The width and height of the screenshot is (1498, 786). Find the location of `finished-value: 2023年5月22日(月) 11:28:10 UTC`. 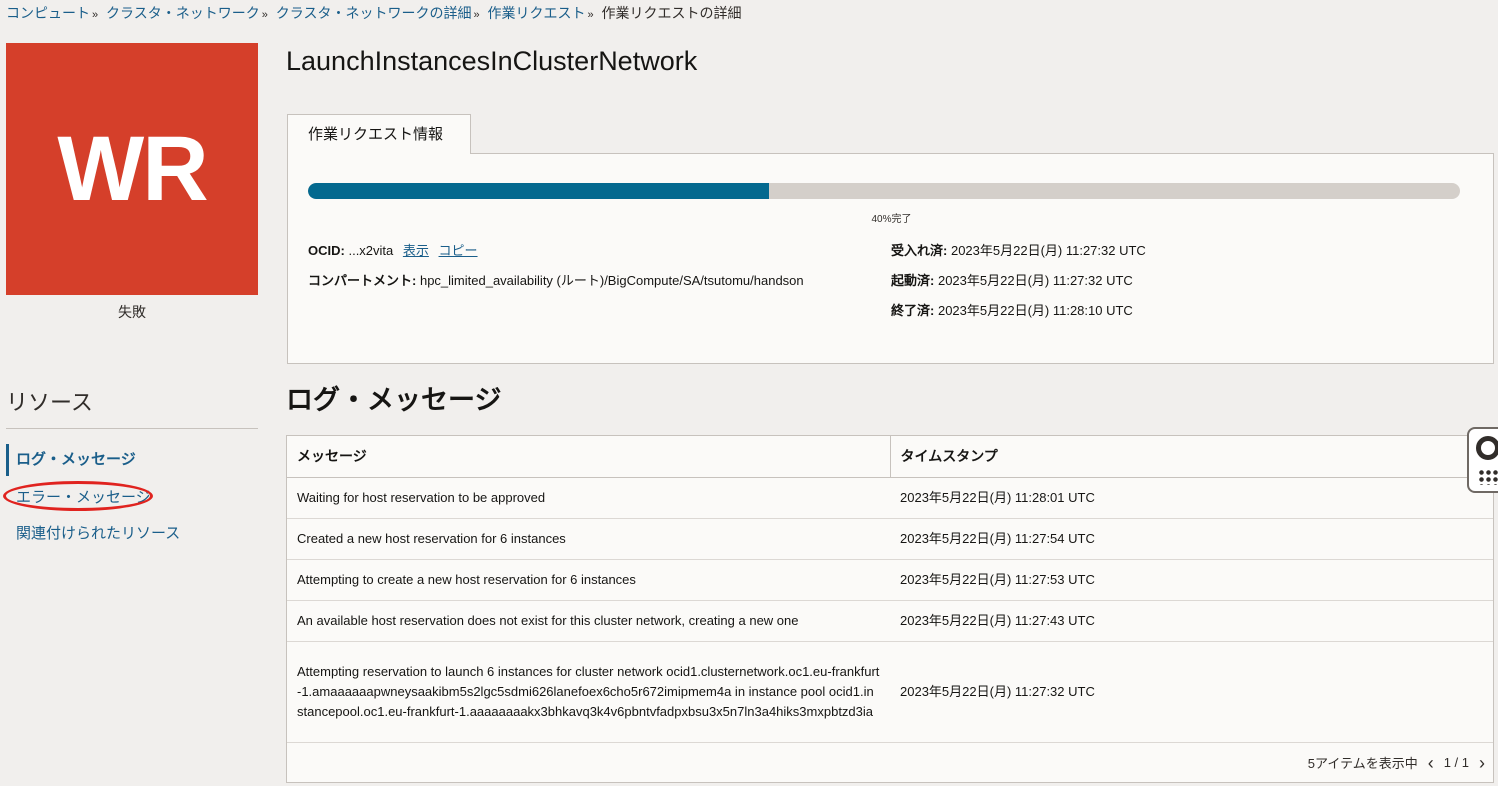

finished-value: 2023年5月22日(月) 11:28:10 UTC is located at coordinates (1035, 310).